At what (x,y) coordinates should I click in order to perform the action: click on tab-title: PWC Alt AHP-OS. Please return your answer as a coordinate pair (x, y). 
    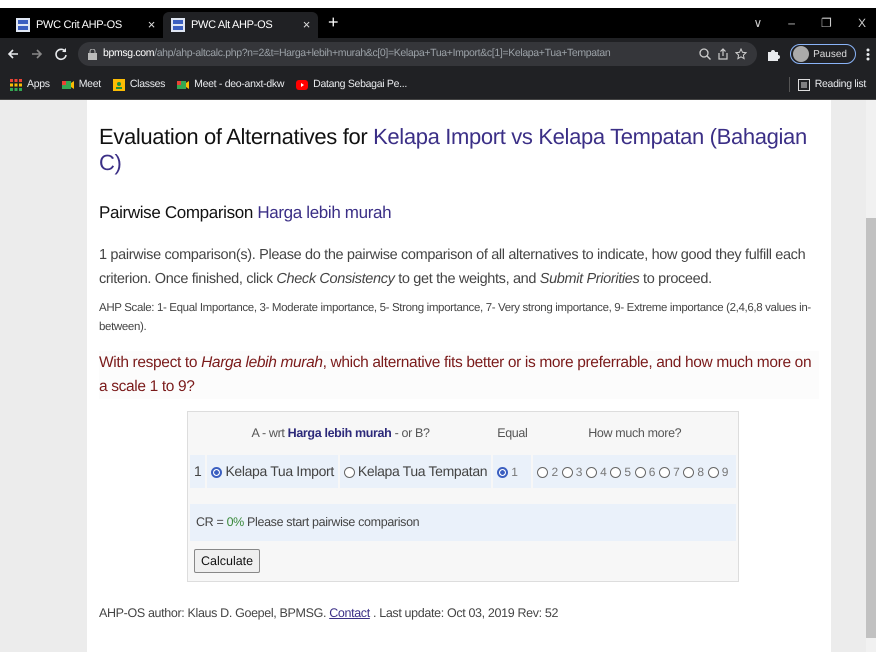
    Looking at the image, I should click on (232, 25).